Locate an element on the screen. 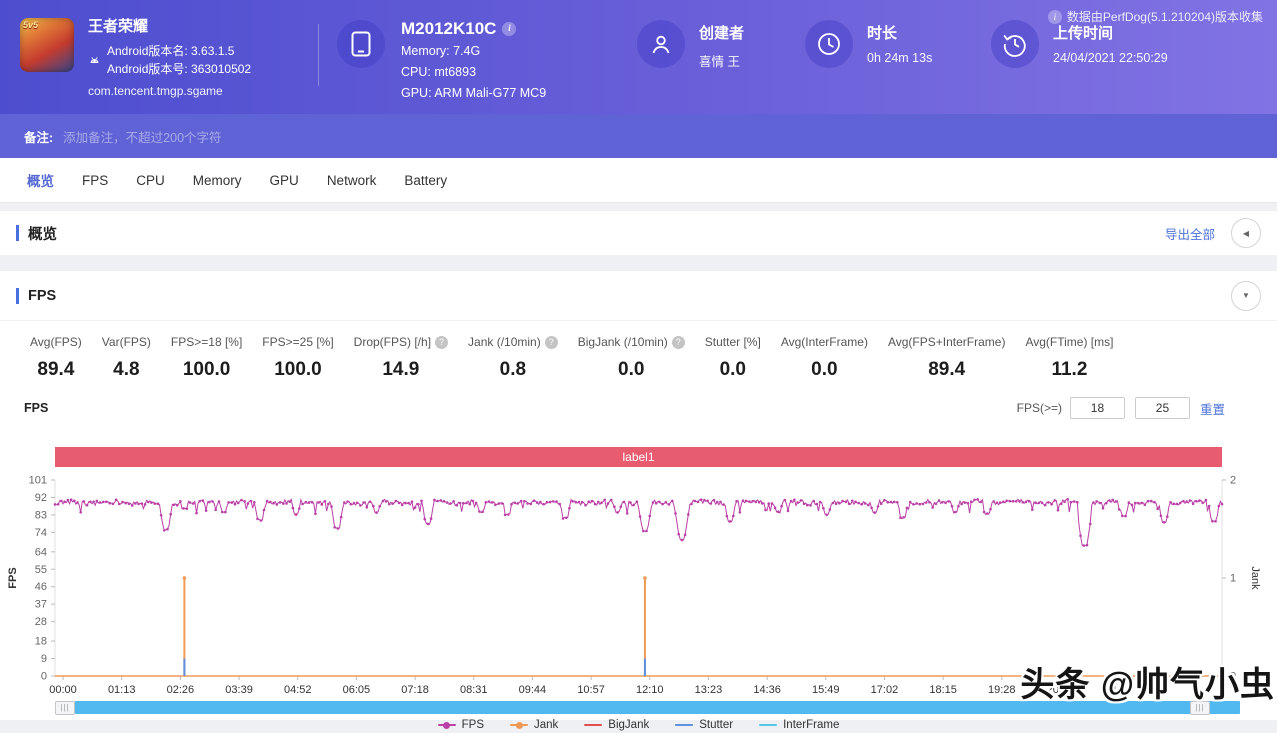 Image resolution: width=1277 pixels, height=733 pixels. fps-chart-label: FPS is located at coordinates (36, 408).